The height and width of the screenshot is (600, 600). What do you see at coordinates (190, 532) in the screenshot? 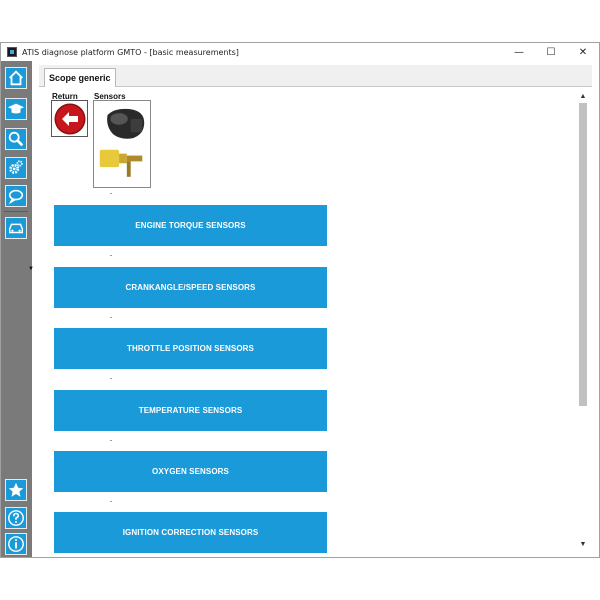
I see `category-ignition-correction-sensors: IGNITION CORRECTION SENSORS` at bounding box center [190, 532].